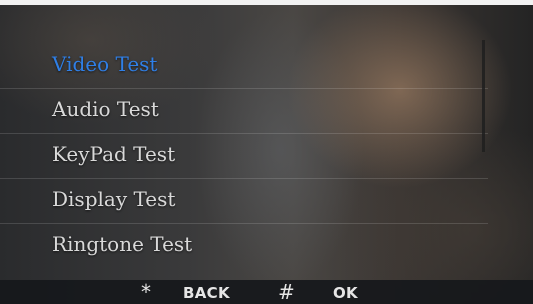  Describe the element at coordinates (345, 293) in the screenshot. I see `ok-softkey: OK` at that location.